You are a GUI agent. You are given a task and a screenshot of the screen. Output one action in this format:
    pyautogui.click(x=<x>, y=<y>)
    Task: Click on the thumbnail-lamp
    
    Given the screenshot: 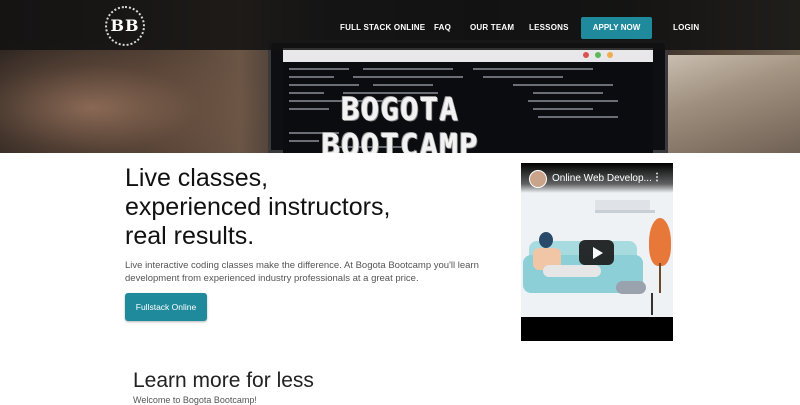 What is the action you would take?
    pyautogui.click(x=652, y=304)
    